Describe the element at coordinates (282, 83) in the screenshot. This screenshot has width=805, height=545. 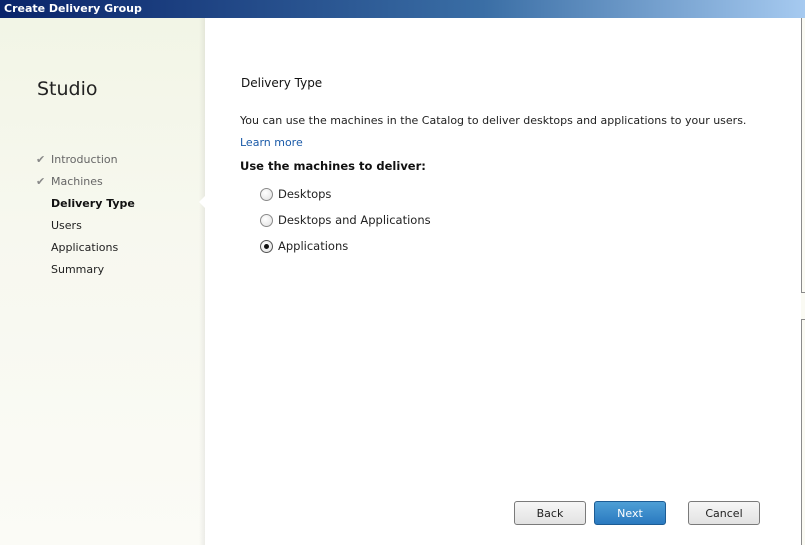
I see `page-title: Delivery Type` at that location.